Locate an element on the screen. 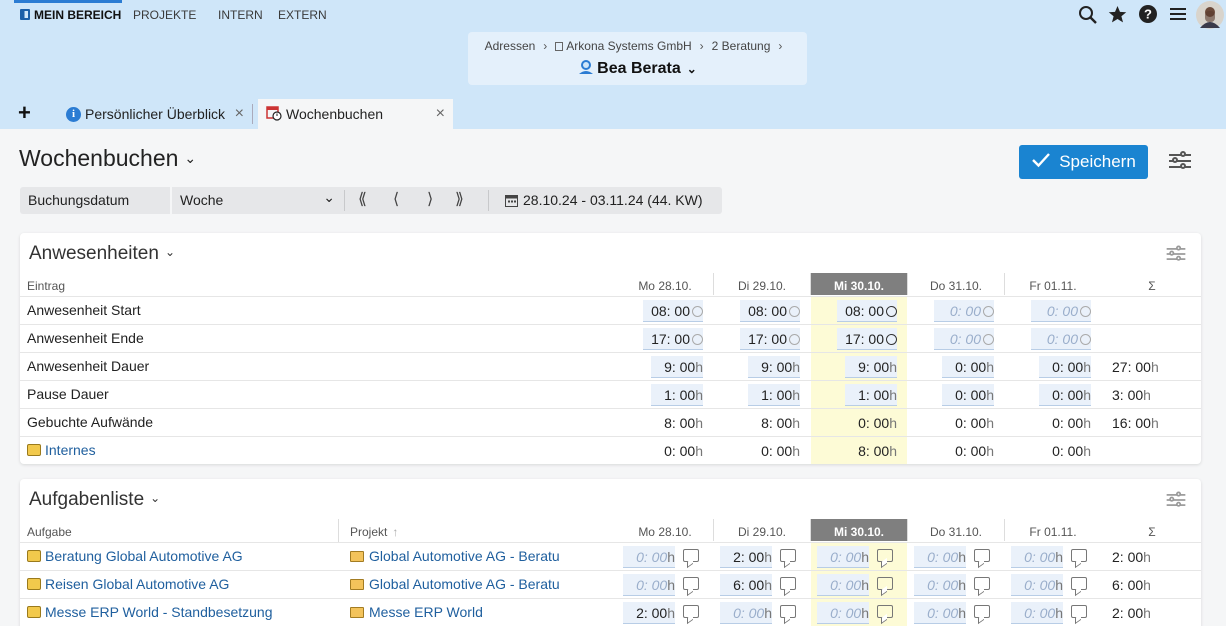  person-selector: Bea Berata ⌄ is located at coordinates (637, 68).